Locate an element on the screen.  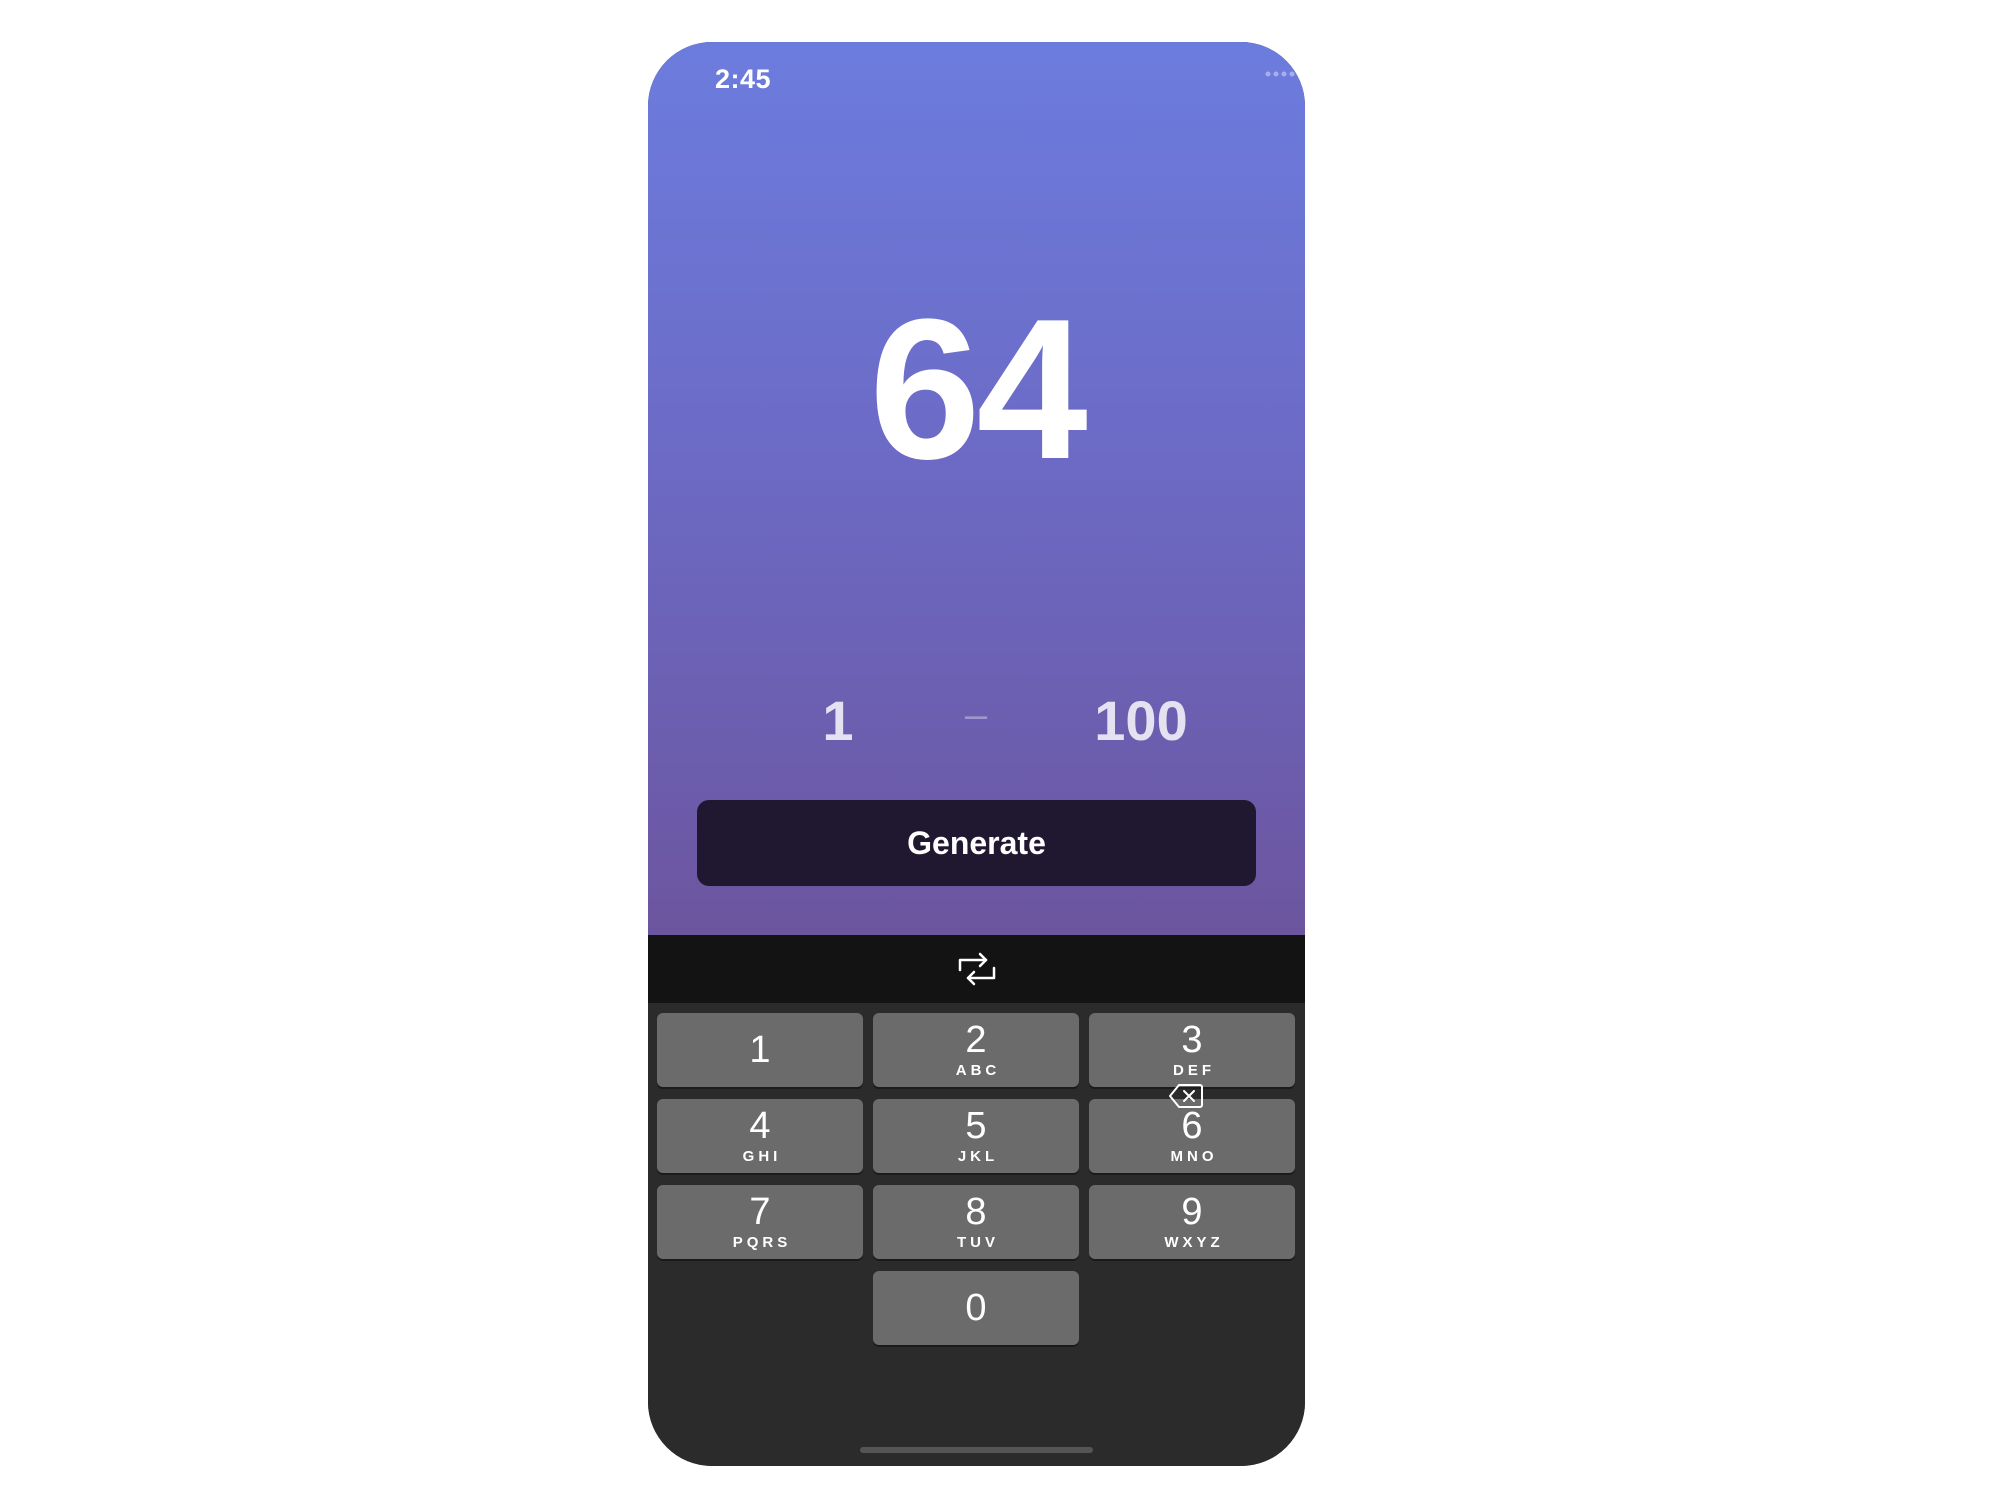
key-7: 7 PQRS is located at coordinates (760, 1222).